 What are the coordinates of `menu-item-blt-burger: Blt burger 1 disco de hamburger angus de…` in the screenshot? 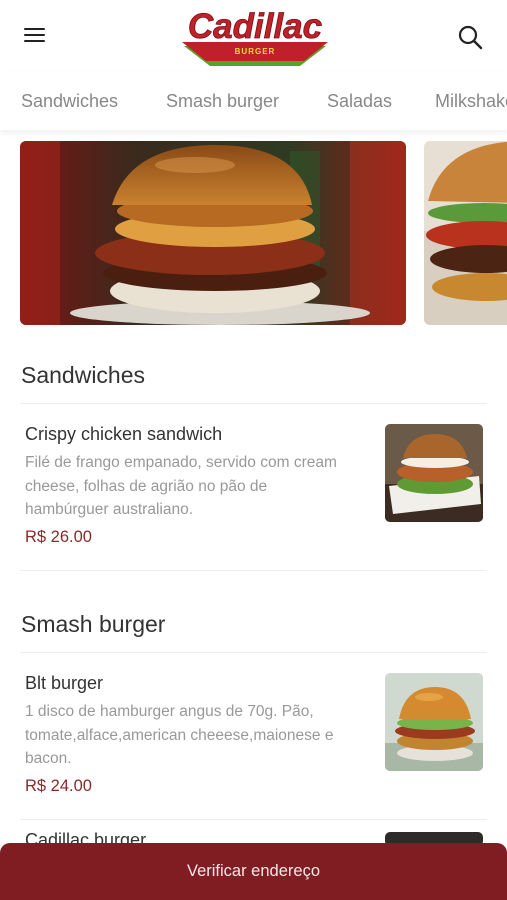 It's located at (253, 738).